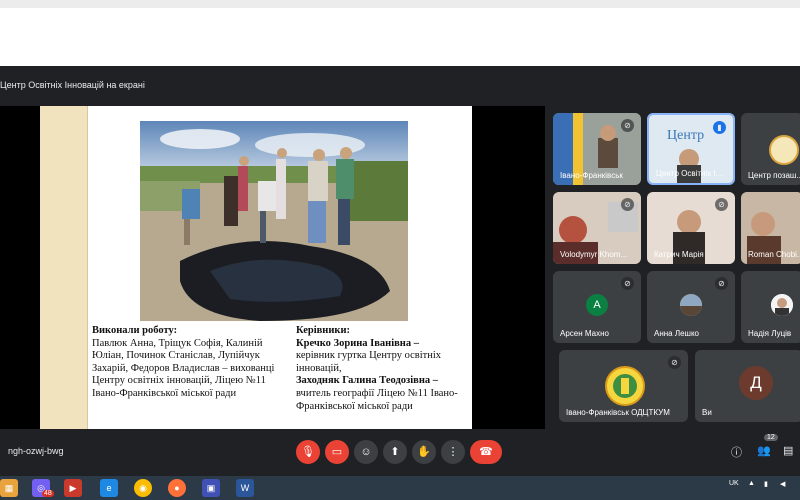 This screenshot has height=500, width=800. What do you see at coordinates (764, 450) in the screenshot?
I see `people-icon: 👥` at bounding box center [764, 450].